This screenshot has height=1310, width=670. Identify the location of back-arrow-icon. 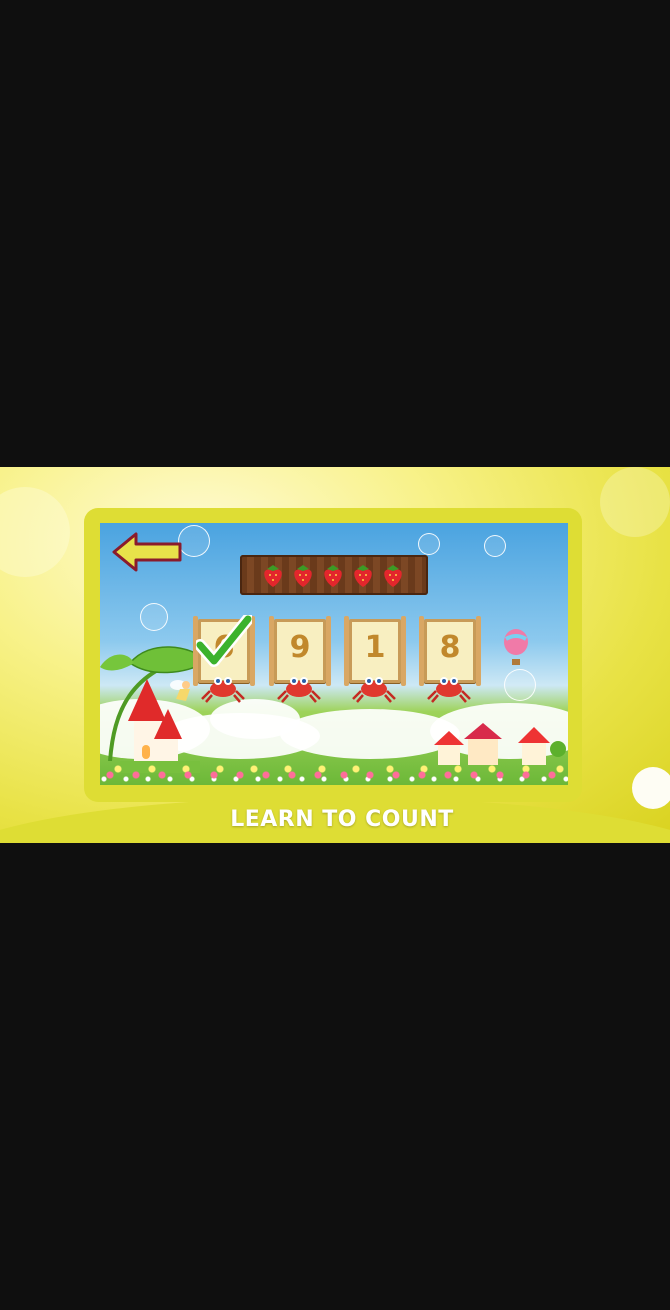
(148, 552).